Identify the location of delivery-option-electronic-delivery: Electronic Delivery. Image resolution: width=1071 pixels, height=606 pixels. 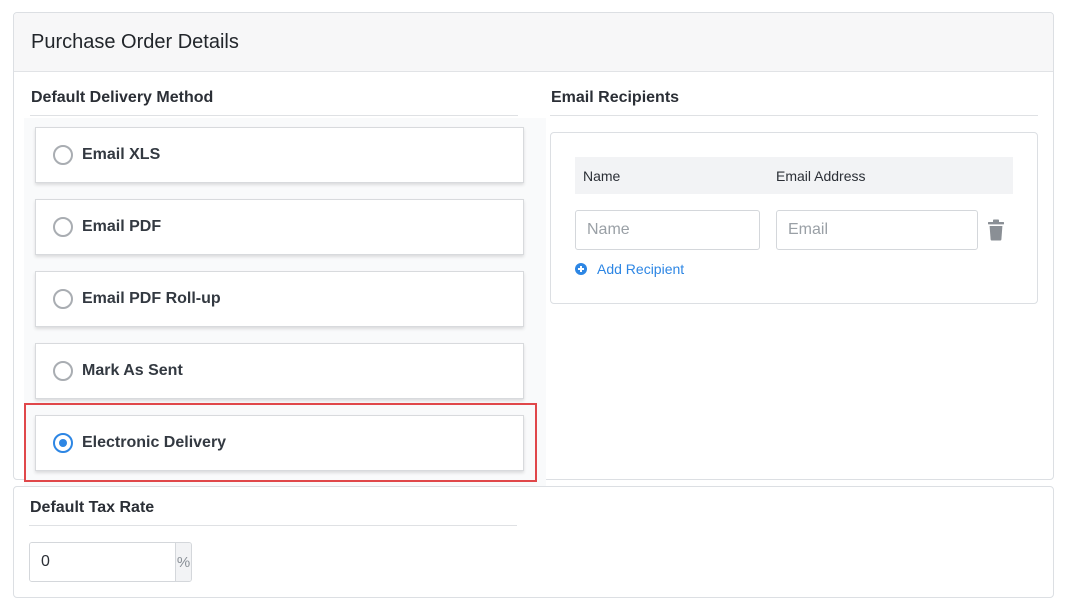
(279, 443).